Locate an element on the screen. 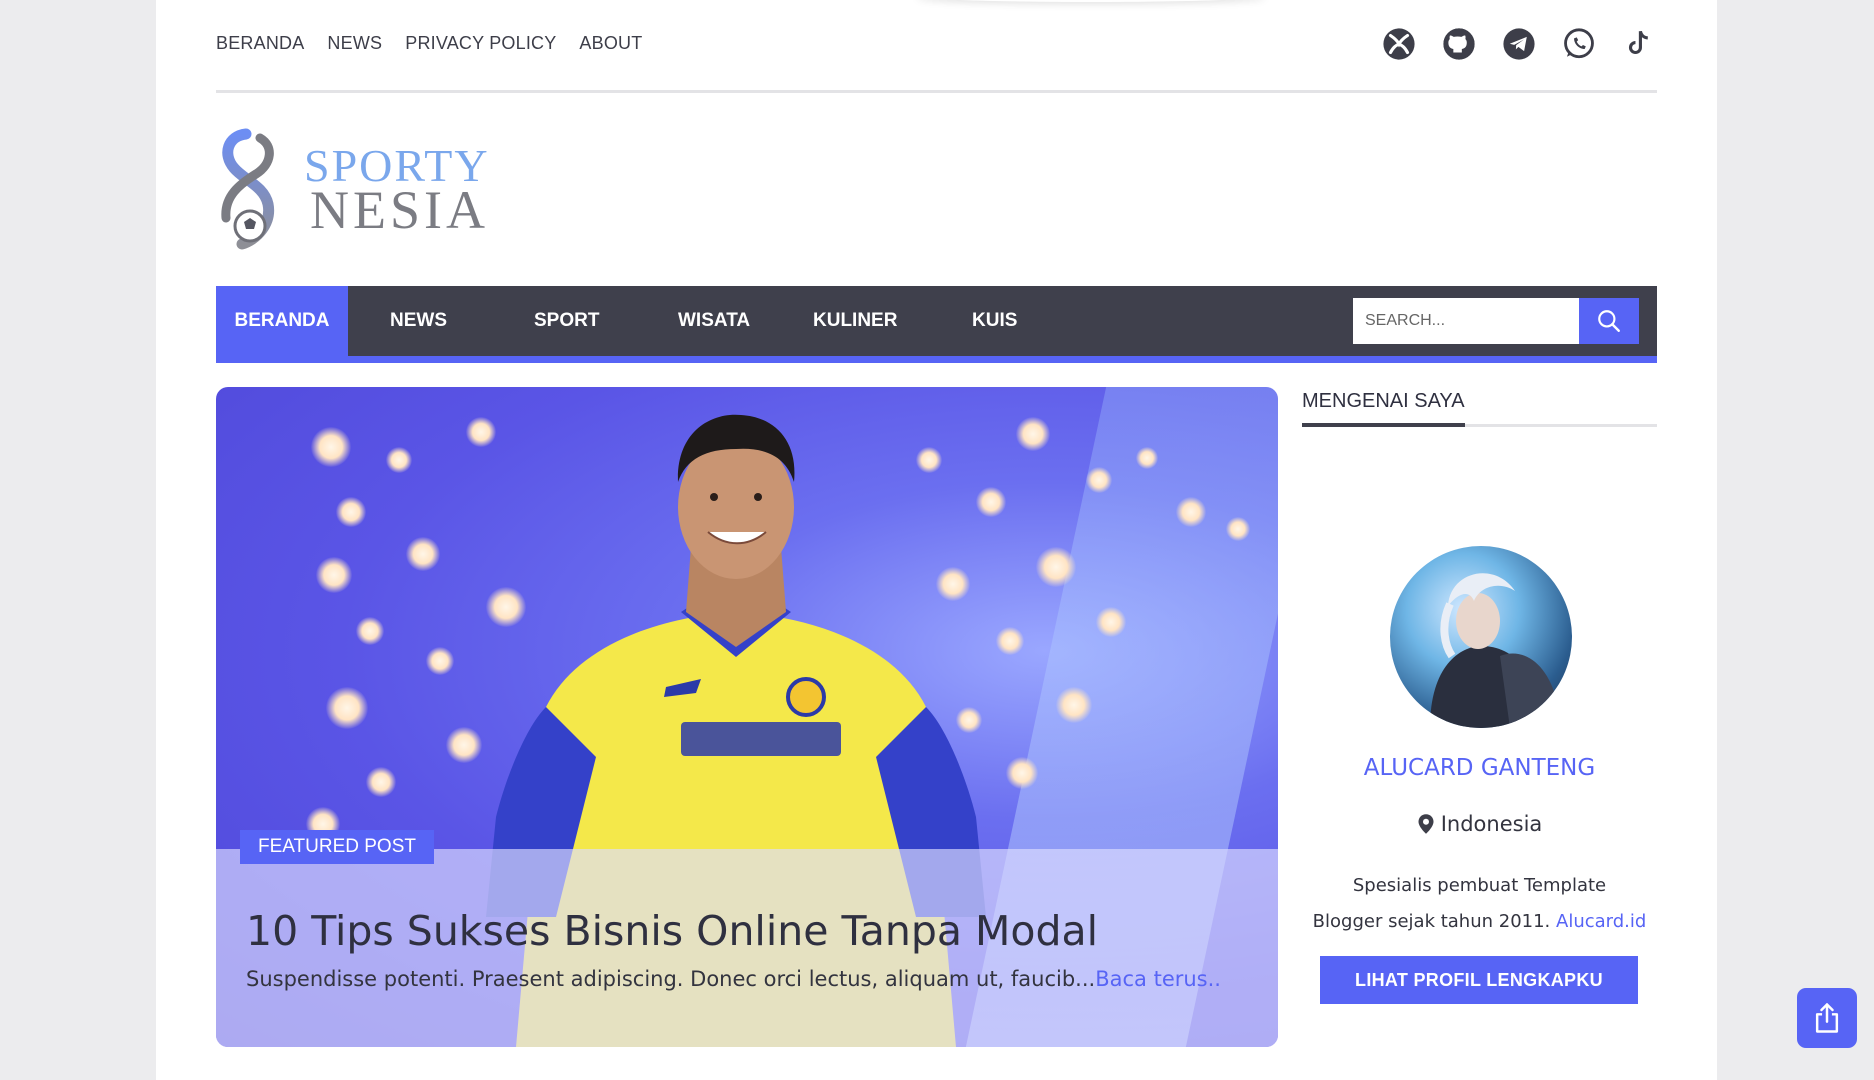  profile-bio-link: Alucard.id is located at coordinates (1601, 921).